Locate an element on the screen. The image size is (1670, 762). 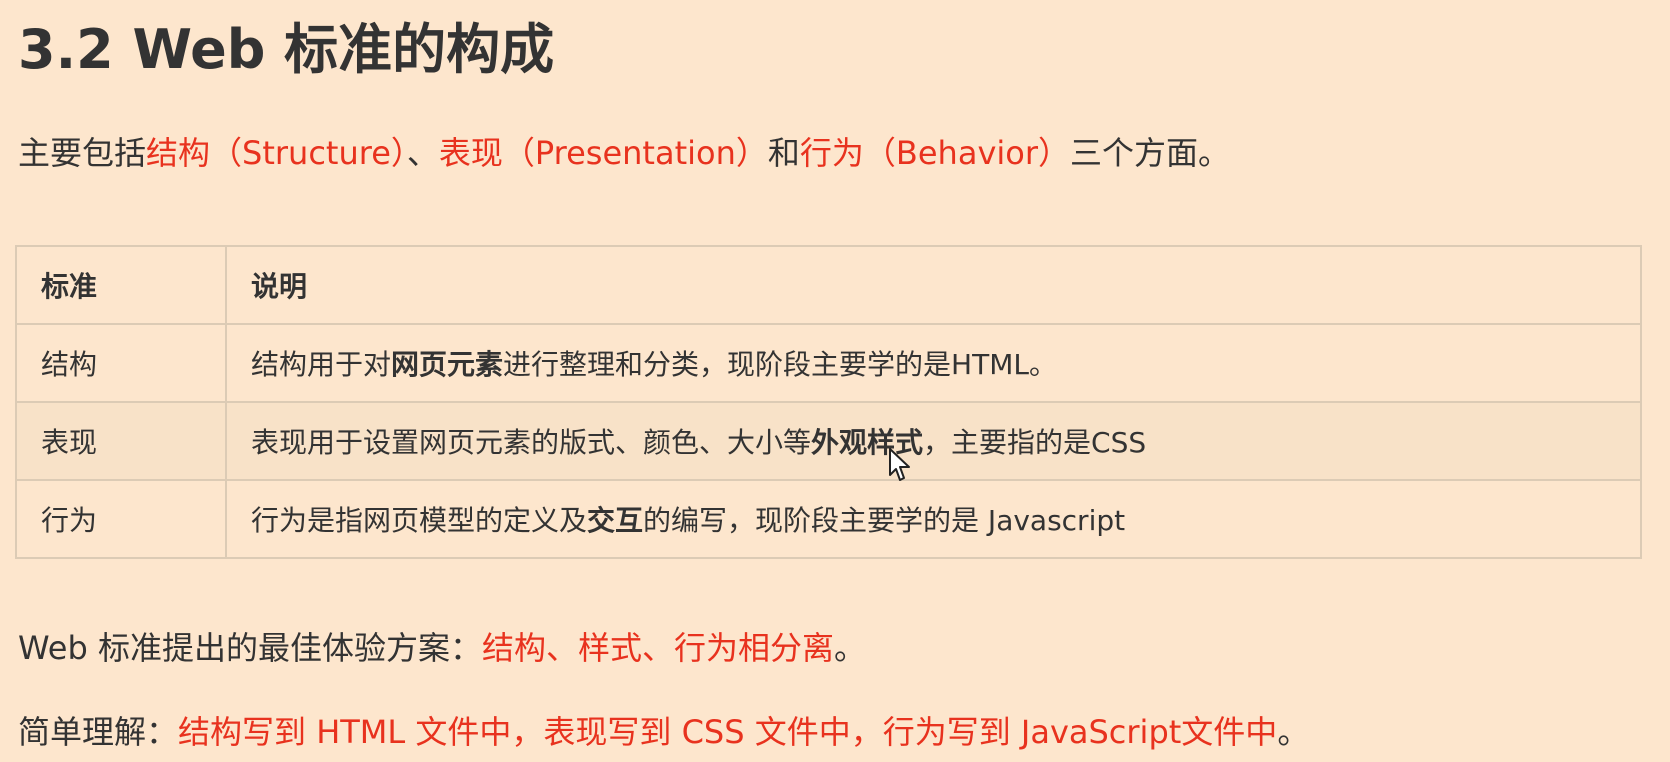
summary-end: 。 is located at coordinates (849, 648).